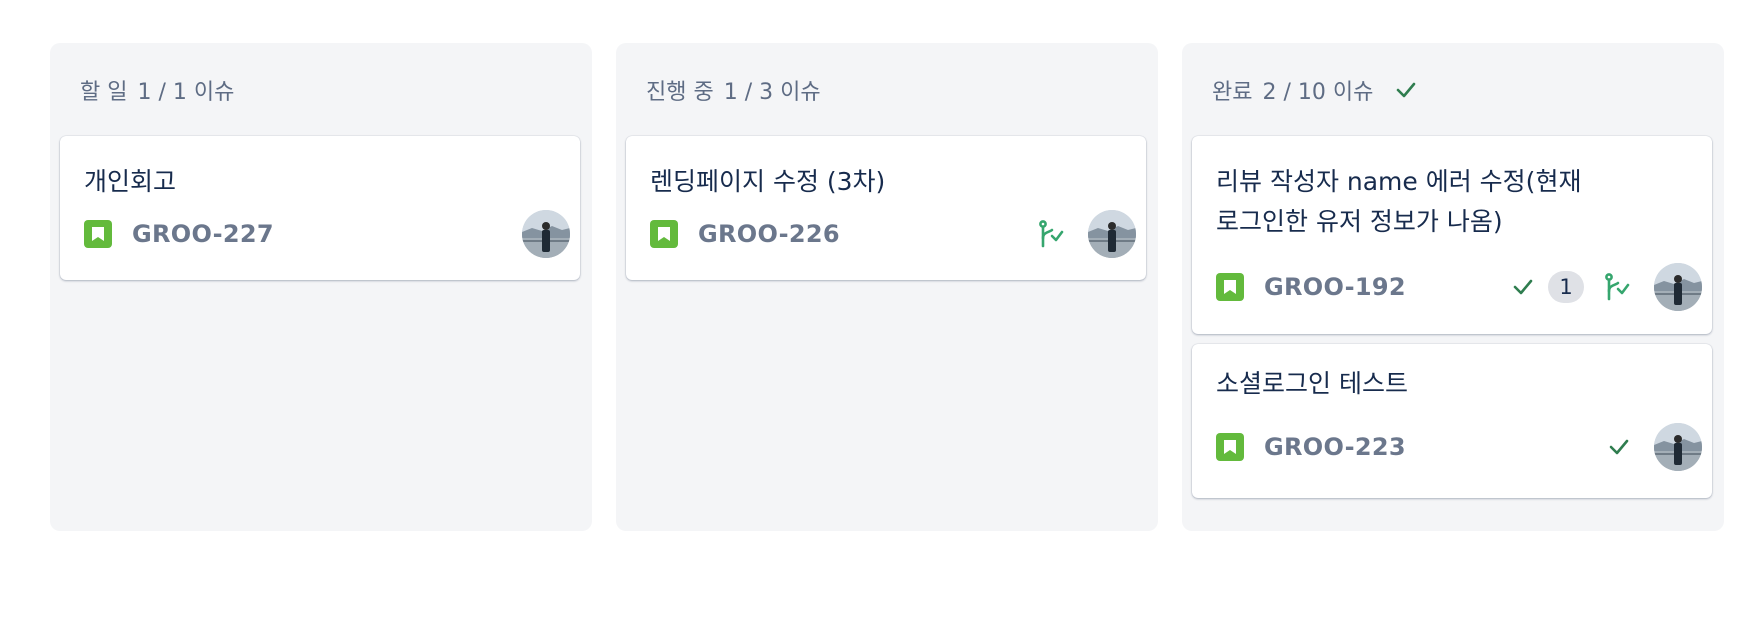  Describe the element at coordinates (1335, 447) in the screenshot. I see `issue-key: GROO-223` at that location.